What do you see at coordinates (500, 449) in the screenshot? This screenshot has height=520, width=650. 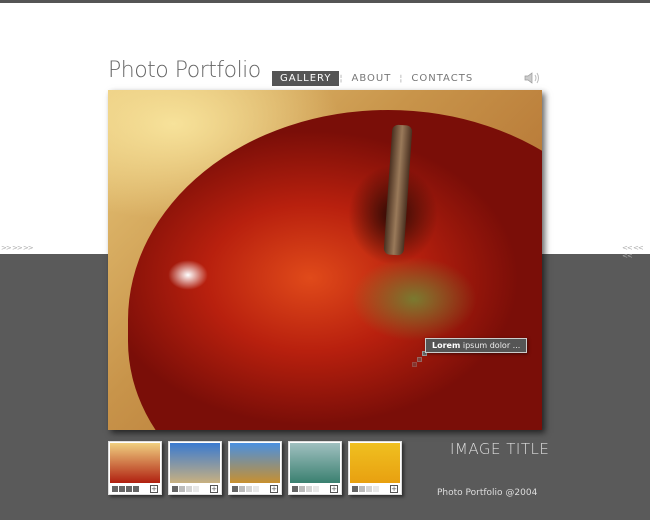 I see `image-title: IMAGE TITLE` at bounding box center [500, 449].